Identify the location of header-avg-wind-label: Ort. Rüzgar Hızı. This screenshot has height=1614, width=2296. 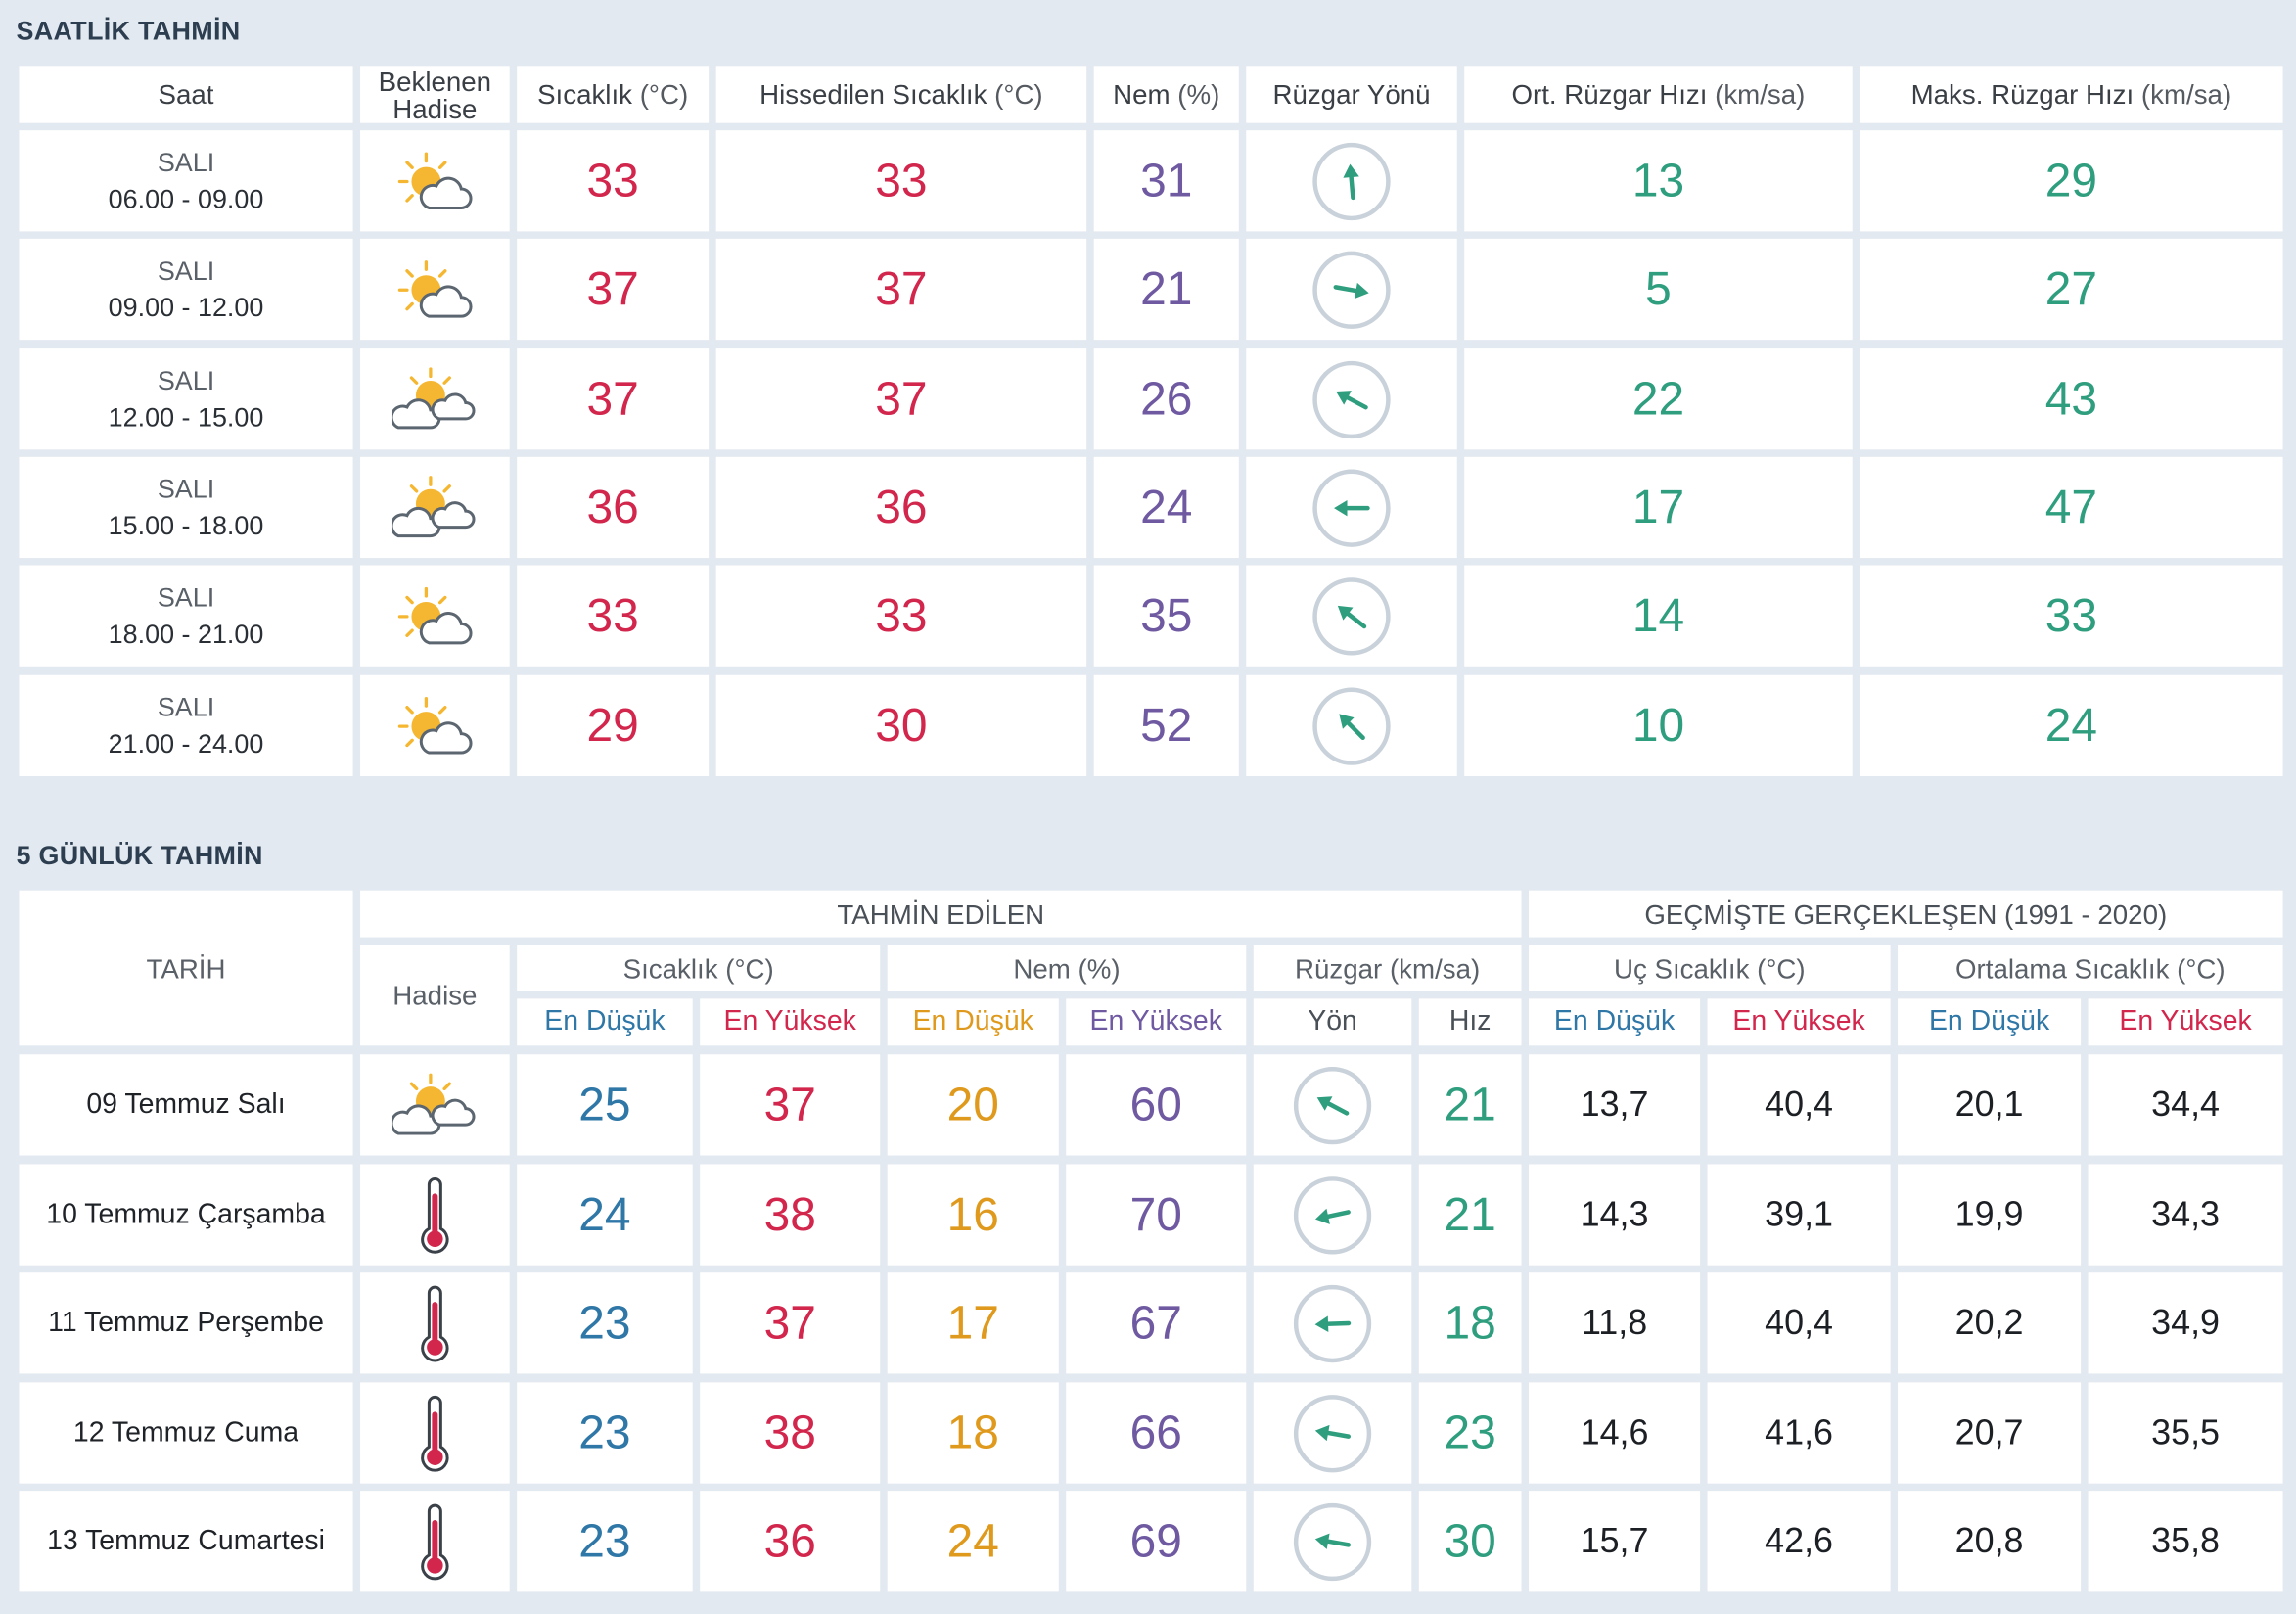
(1609, 94).